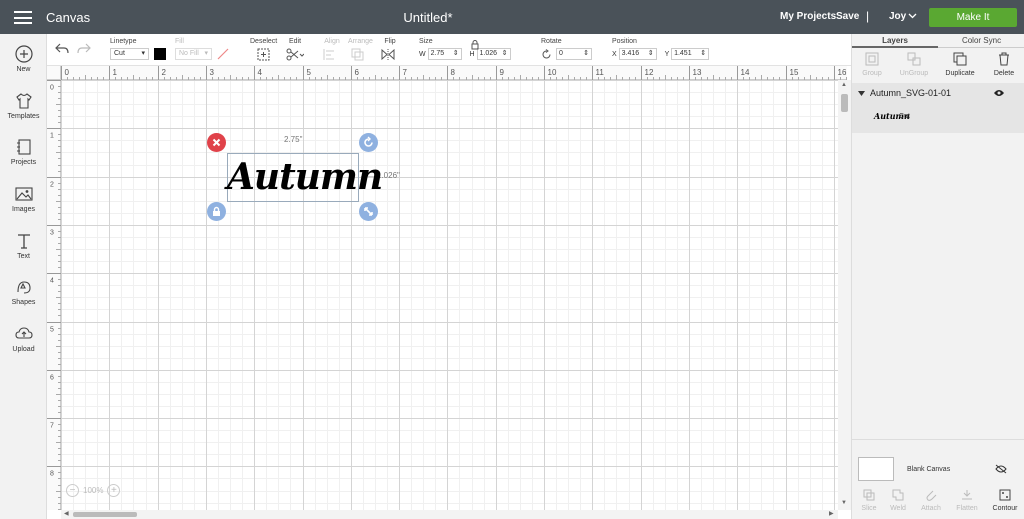  Describe the element at coordinates (123, 41) in the screenshot. I see `linetype-label: Linetype` at that location.